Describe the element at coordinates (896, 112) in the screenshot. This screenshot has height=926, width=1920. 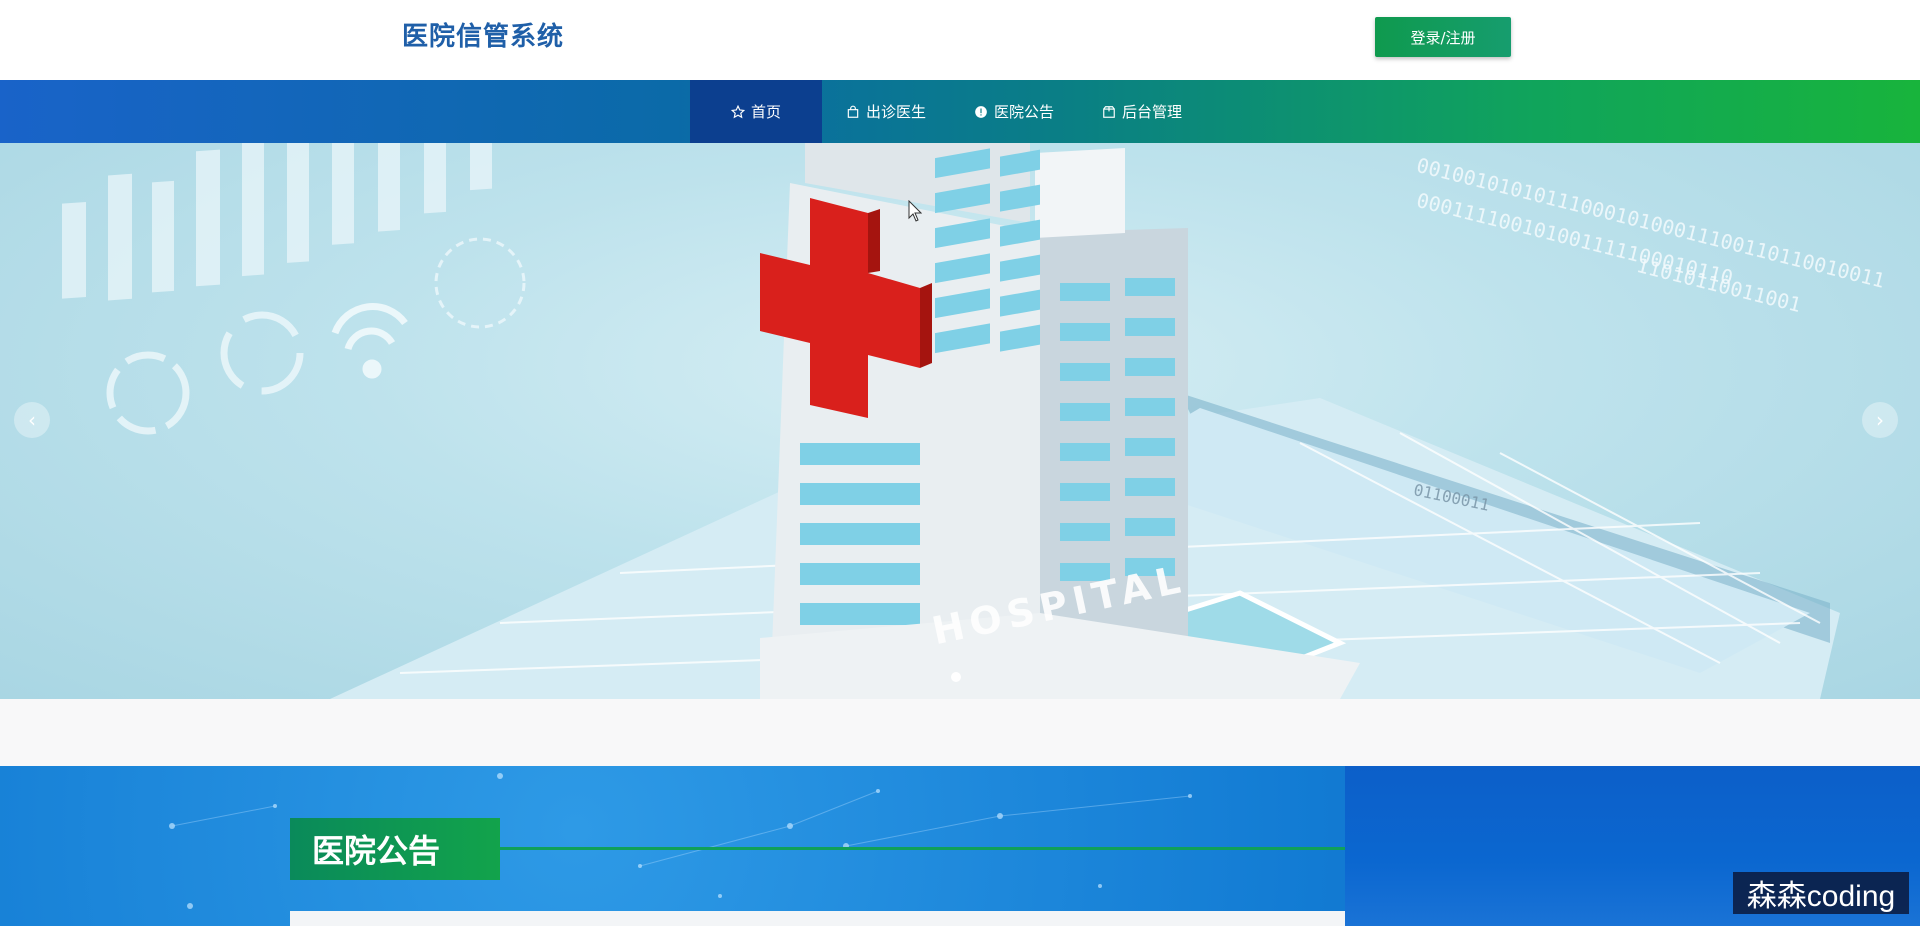
I see `nav-label-doctors: 出诊医生` at that location.